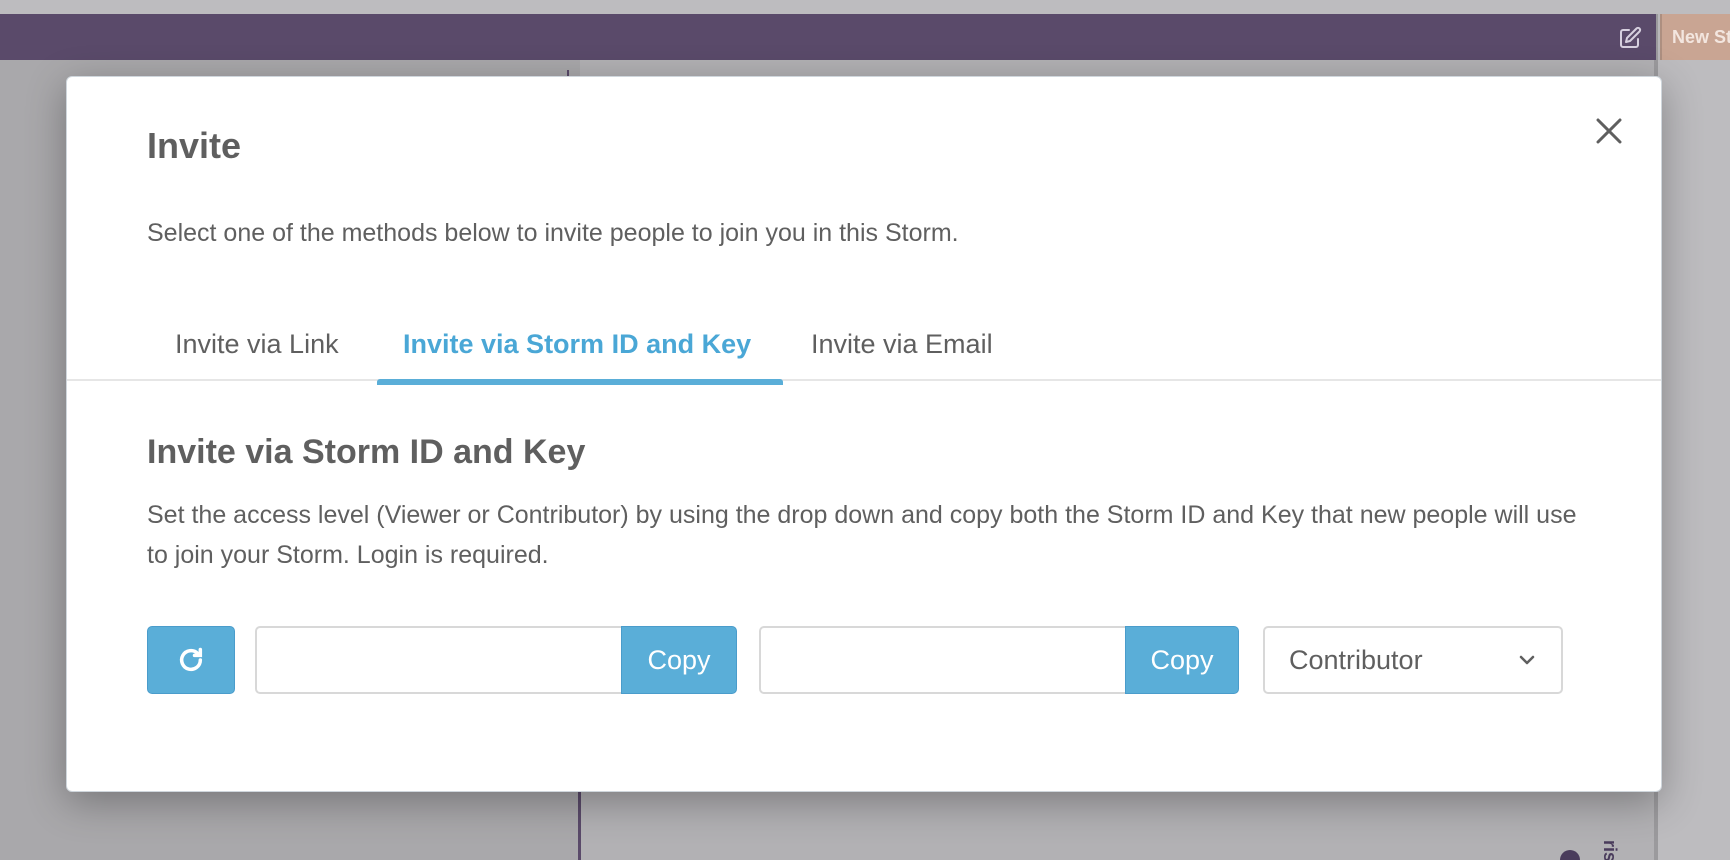  I want to click on background-divider, so click(579, 825).